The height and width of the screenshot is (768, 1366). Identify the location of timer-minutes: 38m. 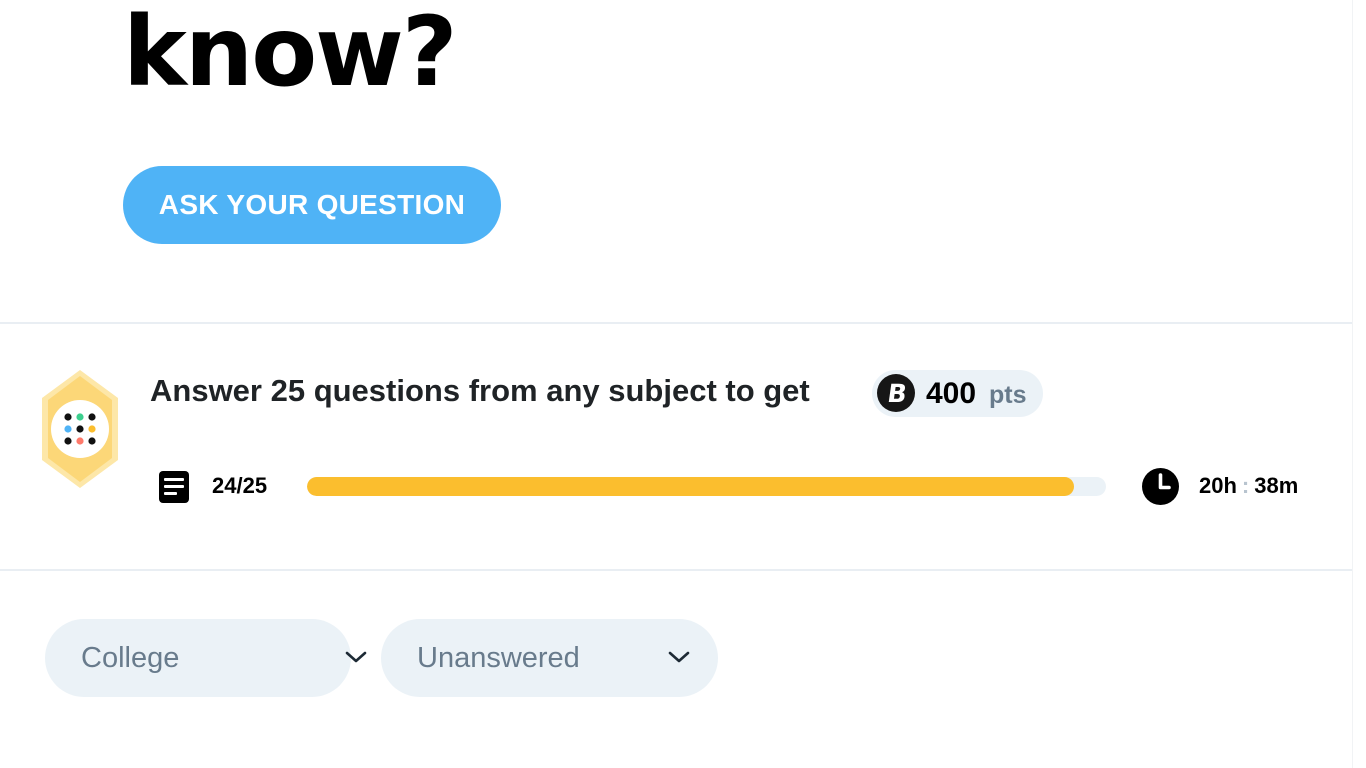
(1276, 485).